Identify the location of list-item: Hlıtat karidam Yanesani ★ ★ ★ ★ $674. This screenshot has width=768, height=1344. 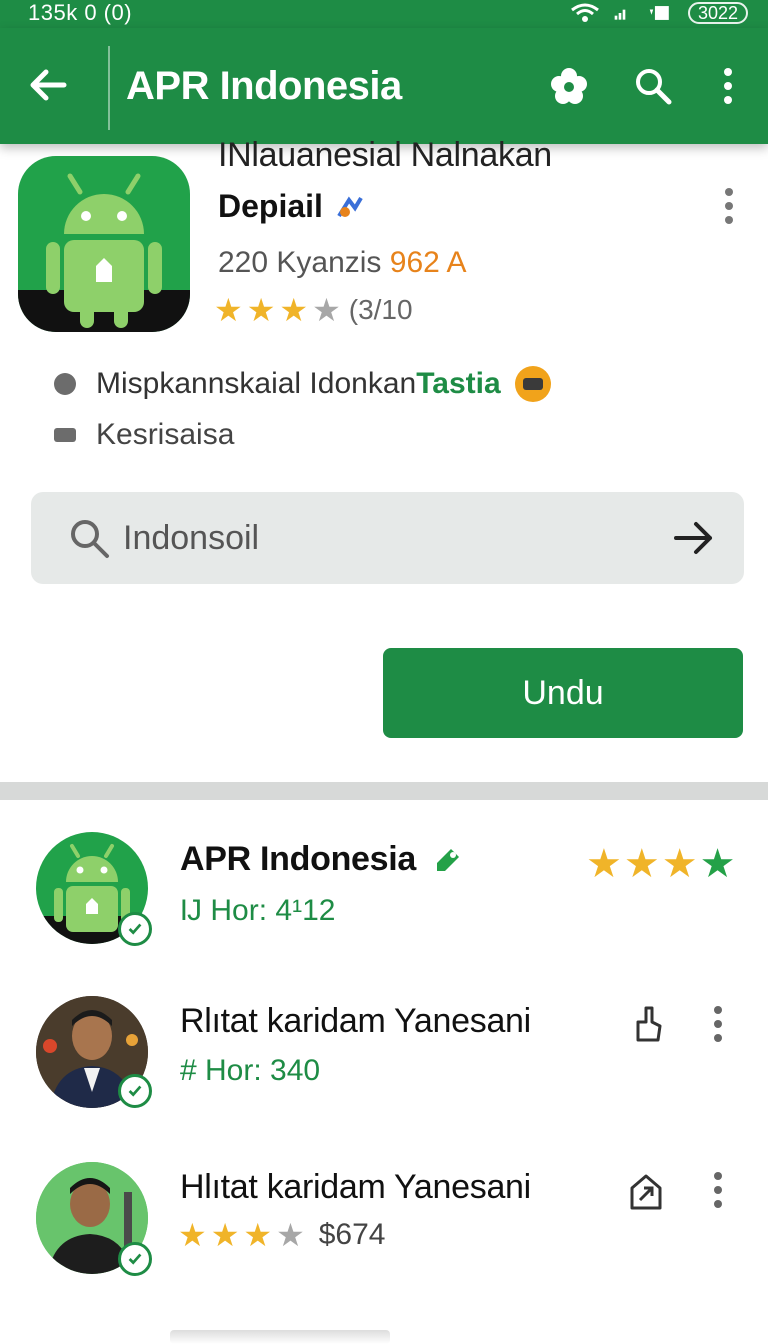
(384, 1227).